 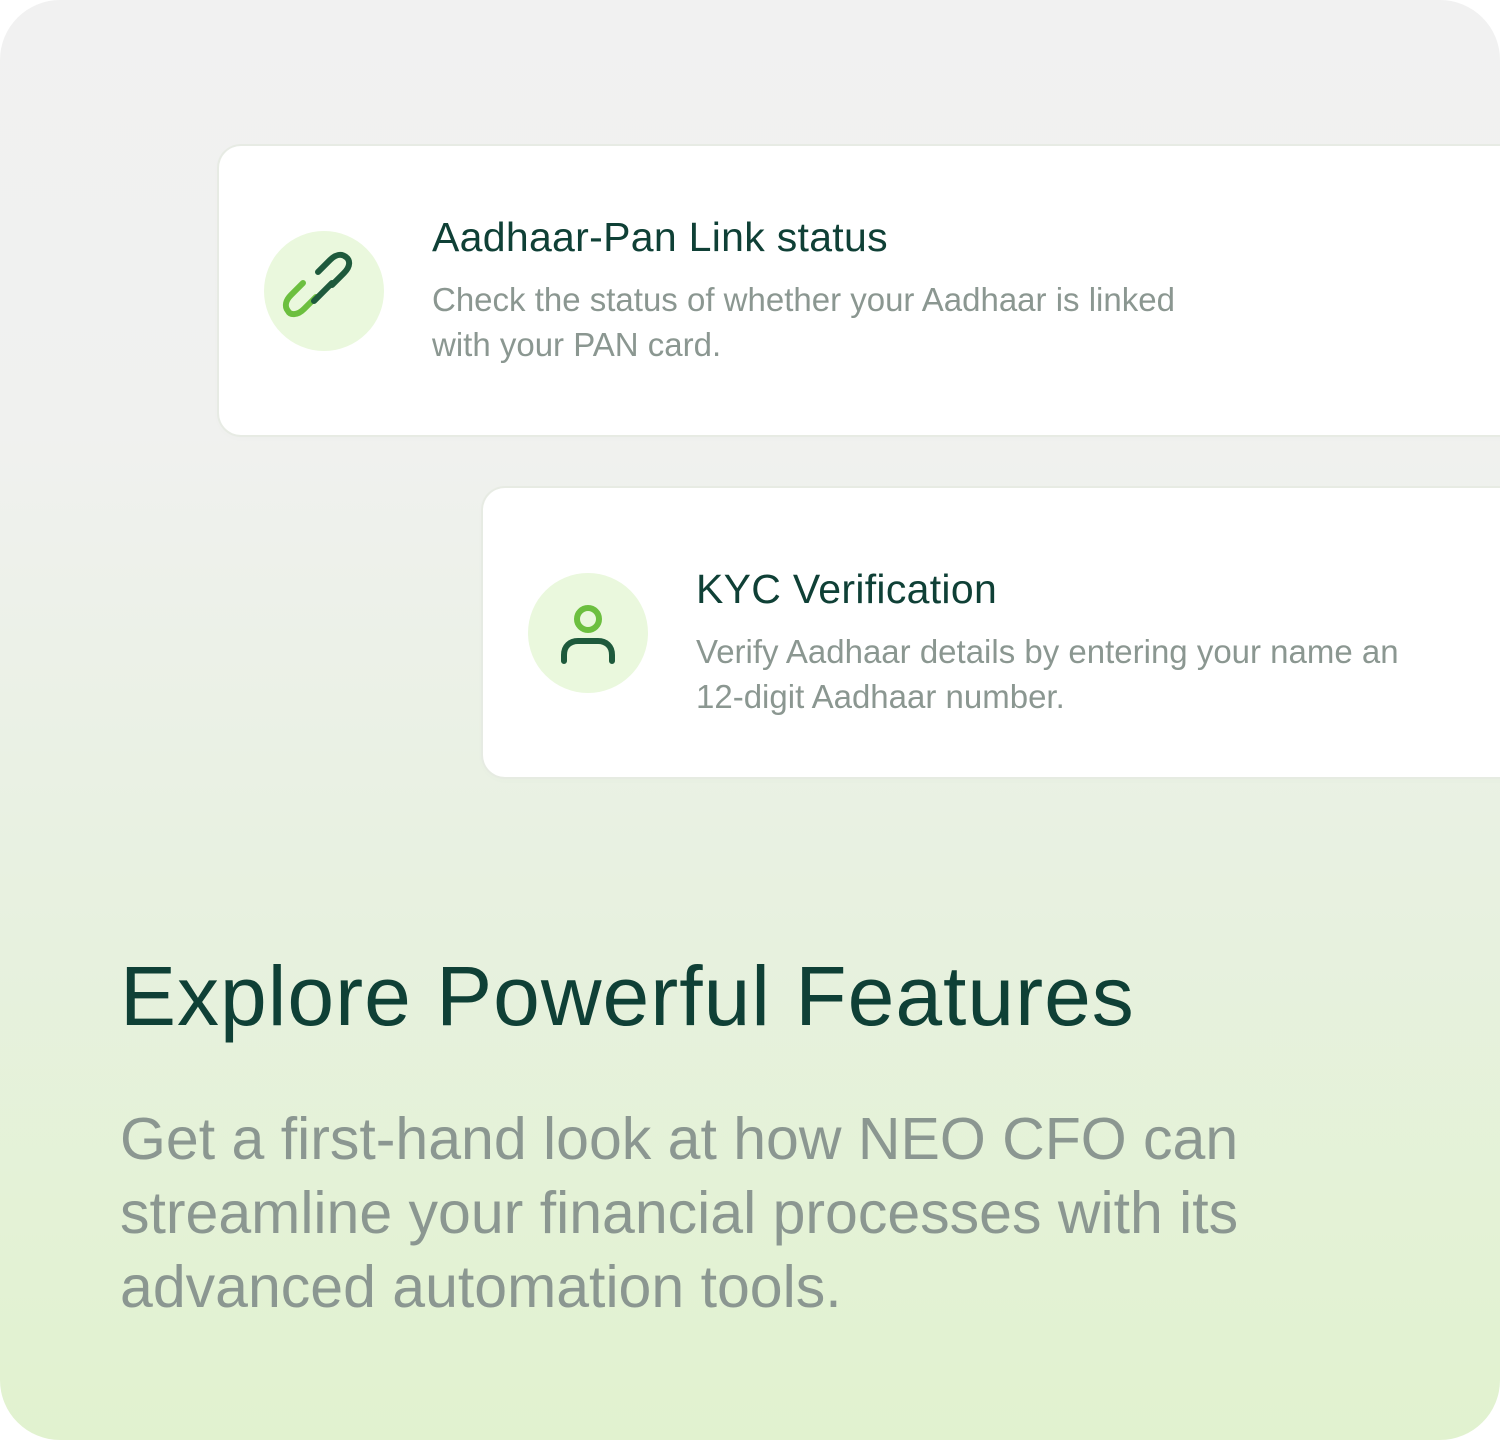 I want to click on user-icon, so click(x=588, y=634).